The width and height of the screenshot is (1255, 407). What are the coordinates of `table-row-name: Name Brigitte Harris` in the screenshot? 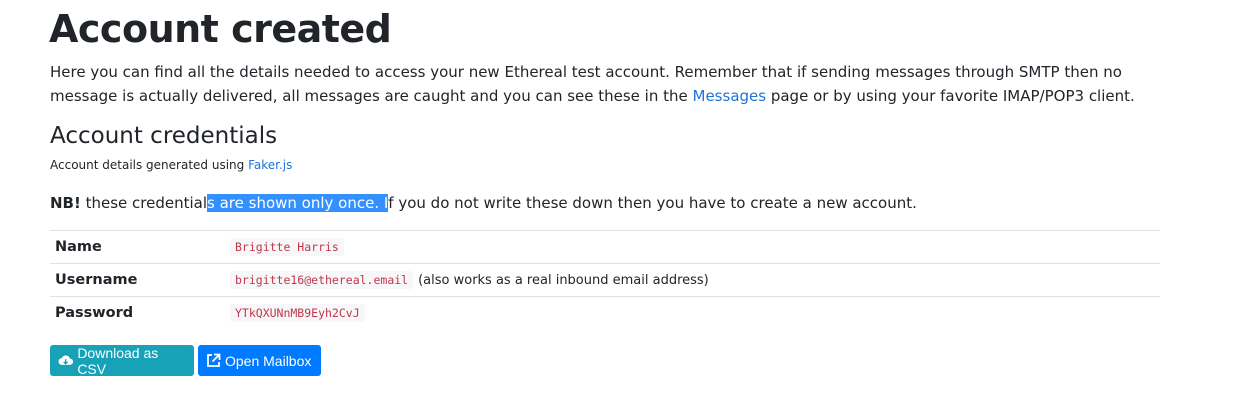 It's located at (605, 247).